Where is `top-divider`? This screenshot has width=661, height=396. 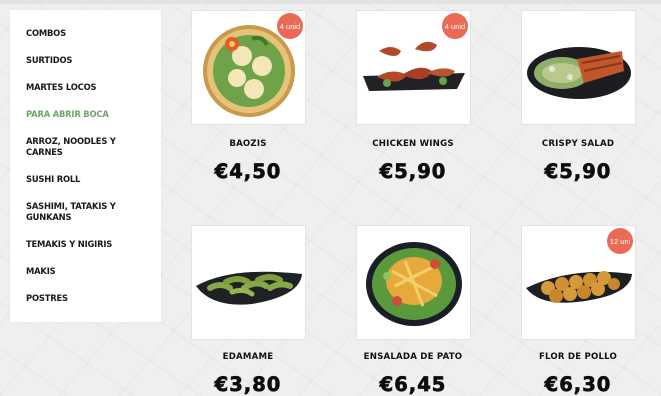 top-divider is located at coordinates (330, 2).